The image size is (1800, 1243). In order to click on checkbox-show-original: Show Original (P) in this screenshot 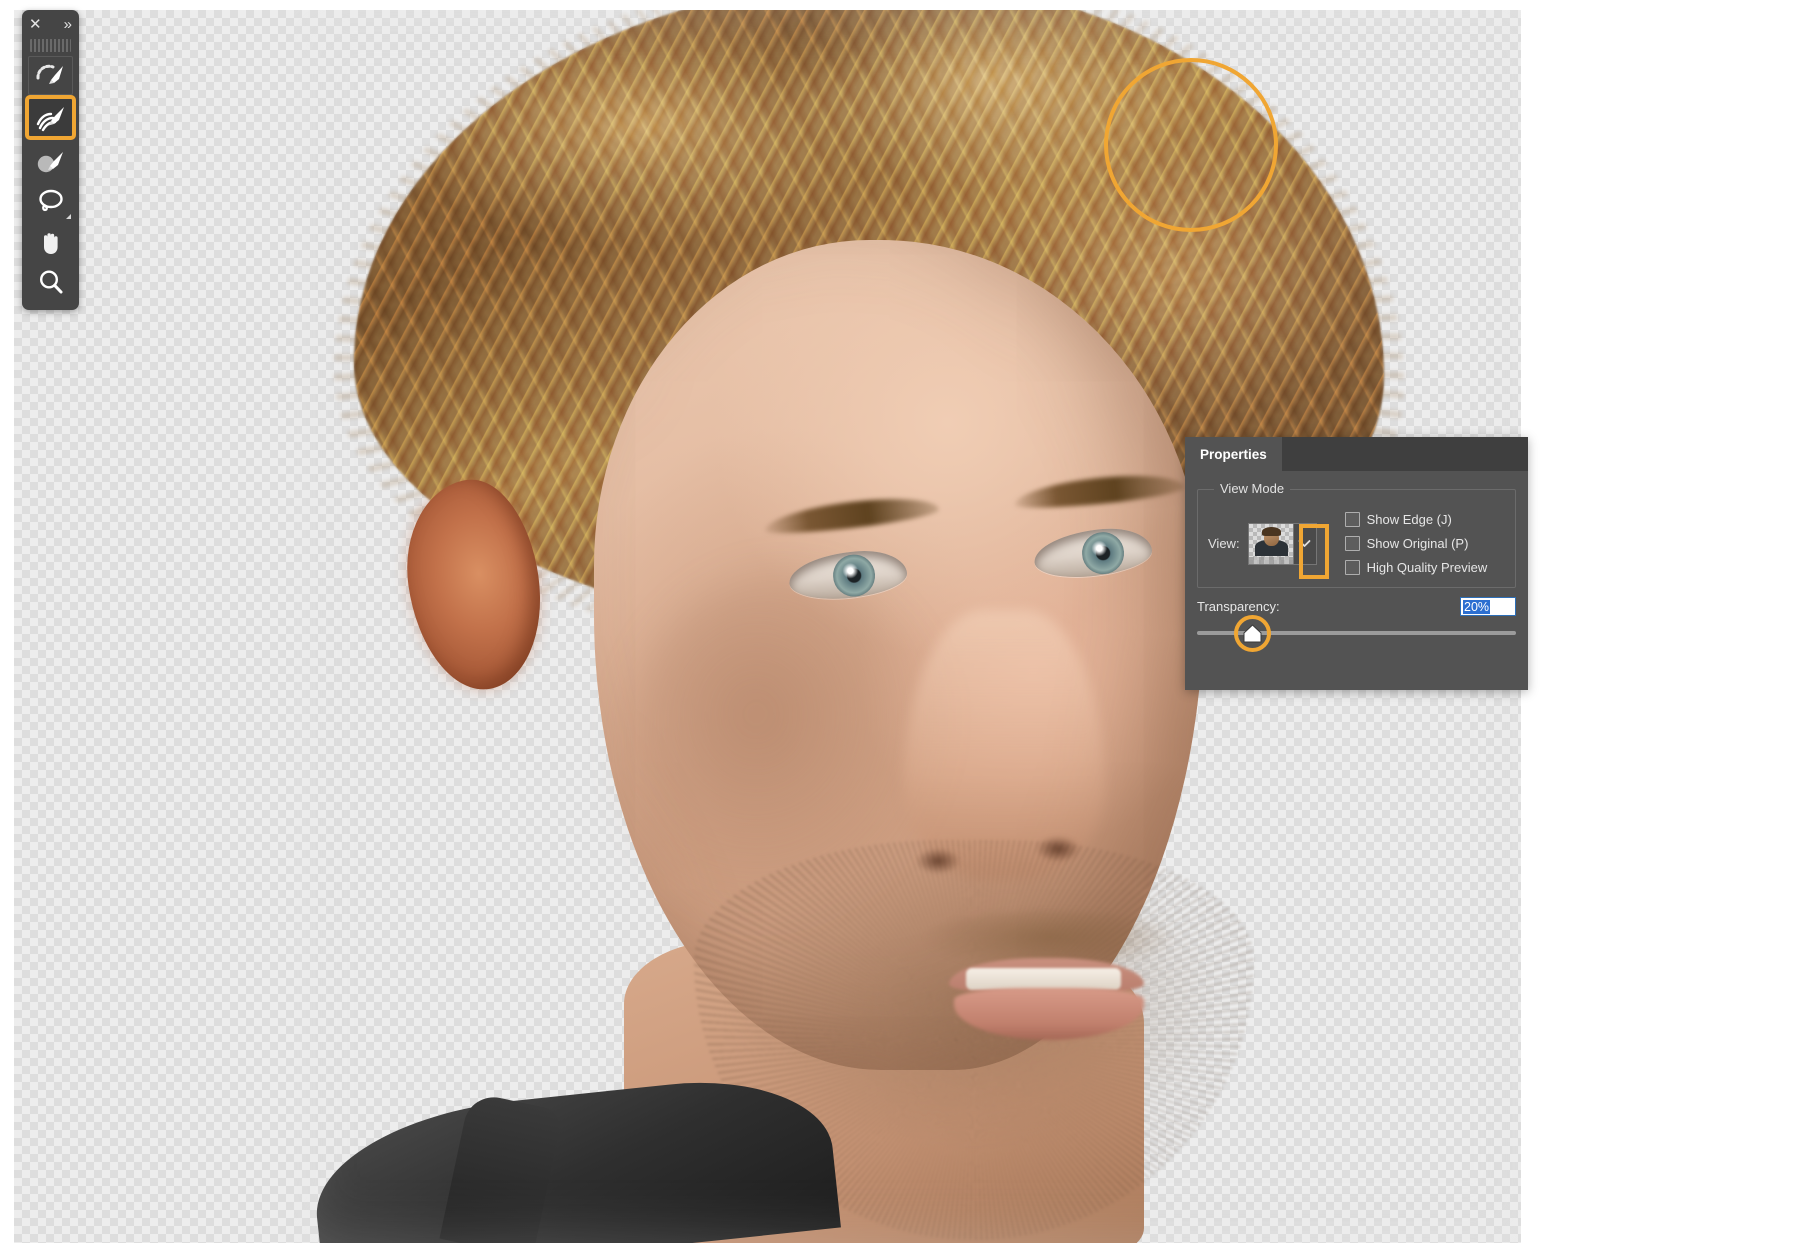, I will do `click(1416, 543)`.